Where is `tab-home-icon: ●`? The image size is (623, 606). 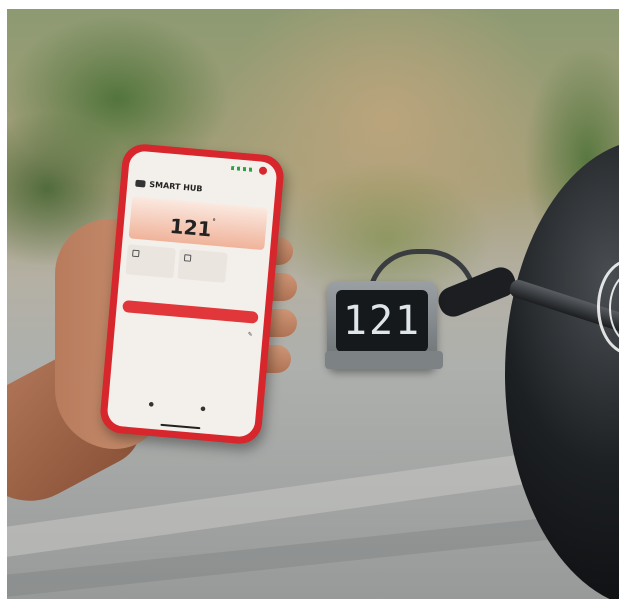
tab-home-icon: ● is located at coordinates (151, 404).